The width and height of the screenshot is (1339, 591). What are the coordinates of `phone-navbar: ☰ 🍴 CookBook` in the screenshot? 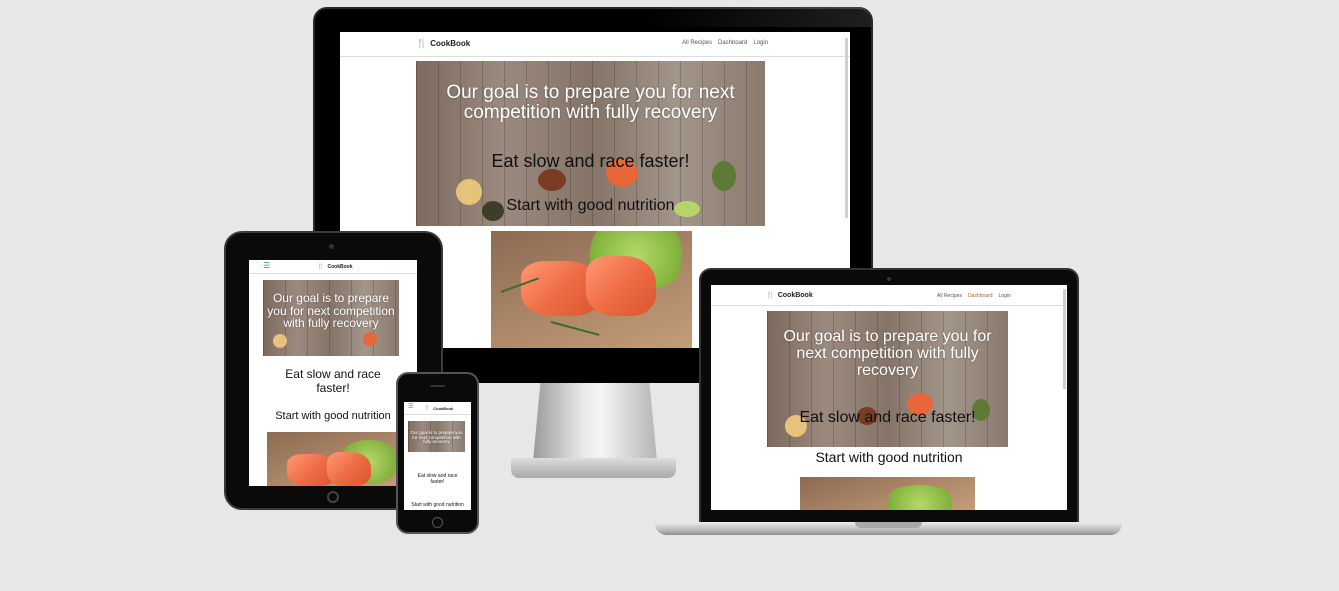 It's located at (437, 408).